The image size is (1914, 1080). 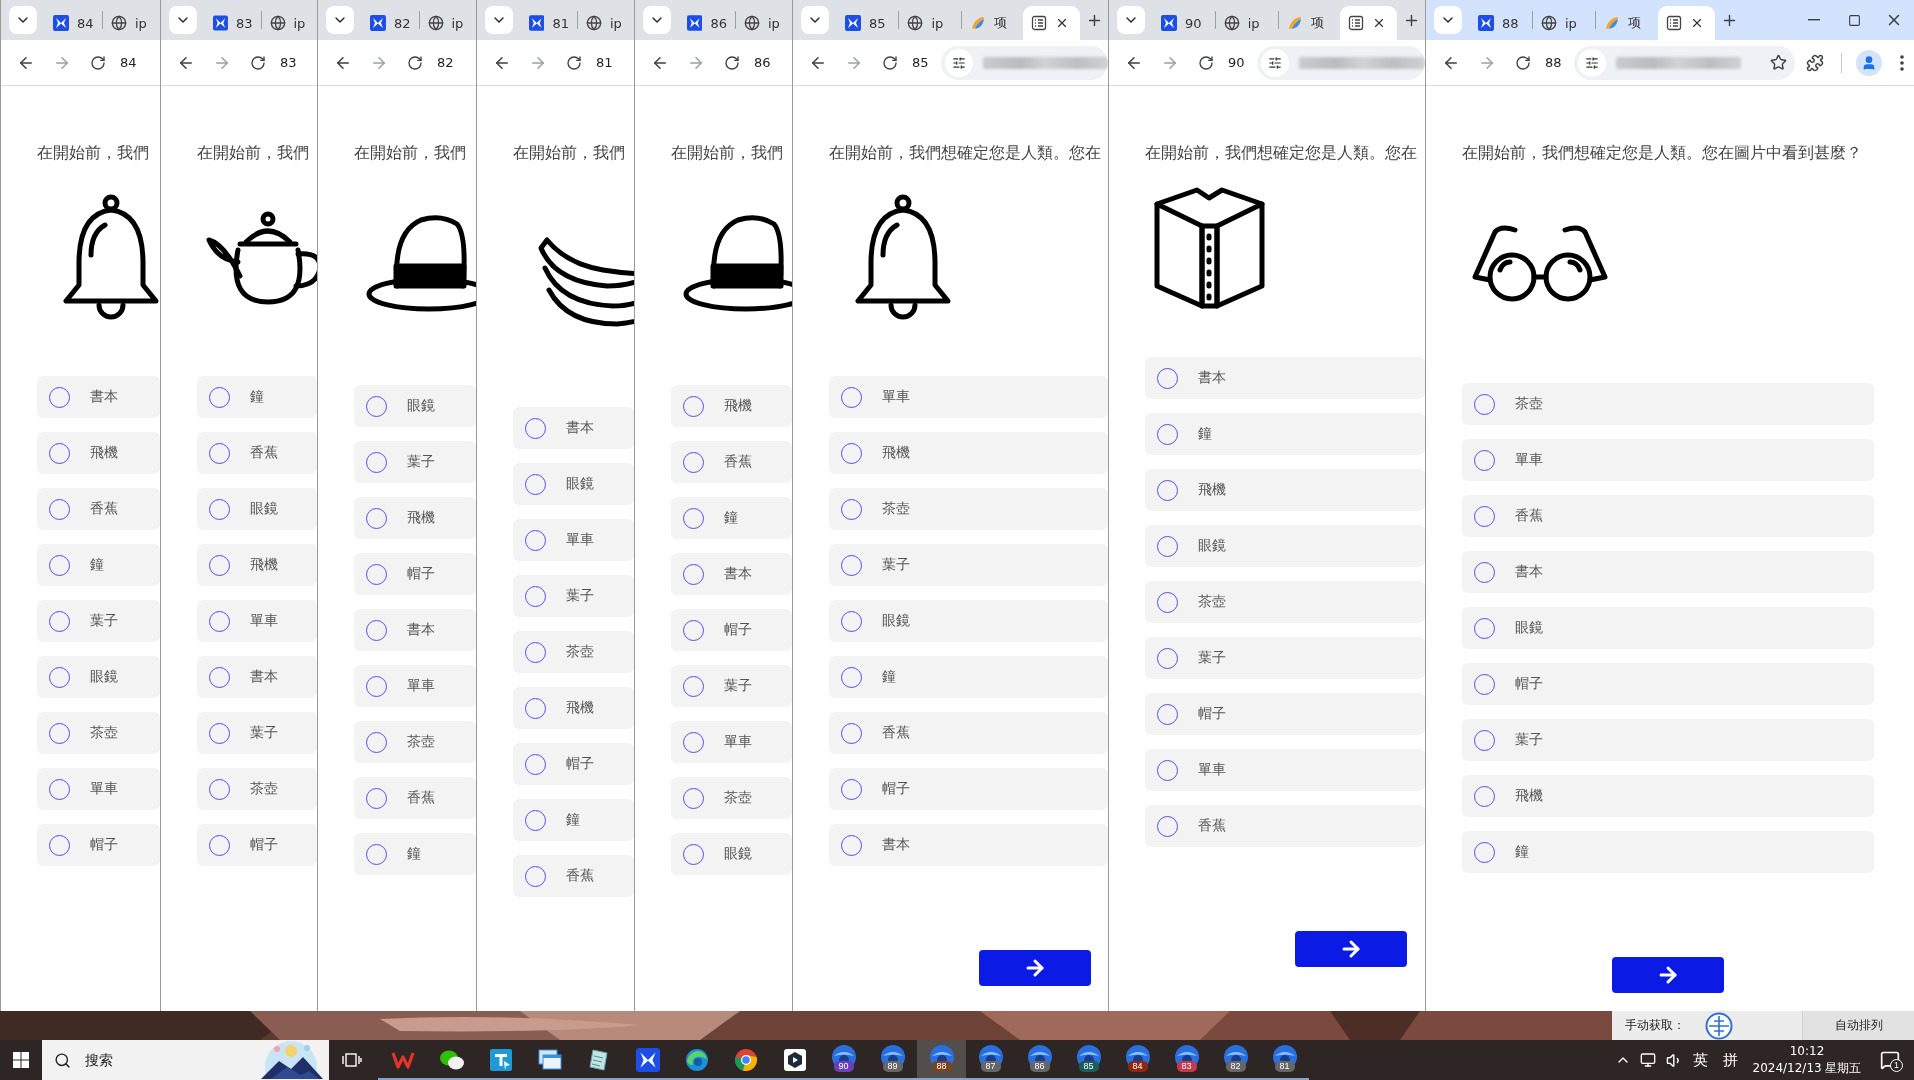 What do you see at coordinates (1730, 1060) in the screenshot?
I see `input-mode-button: 拼` at bounding box center [1730, 1060].